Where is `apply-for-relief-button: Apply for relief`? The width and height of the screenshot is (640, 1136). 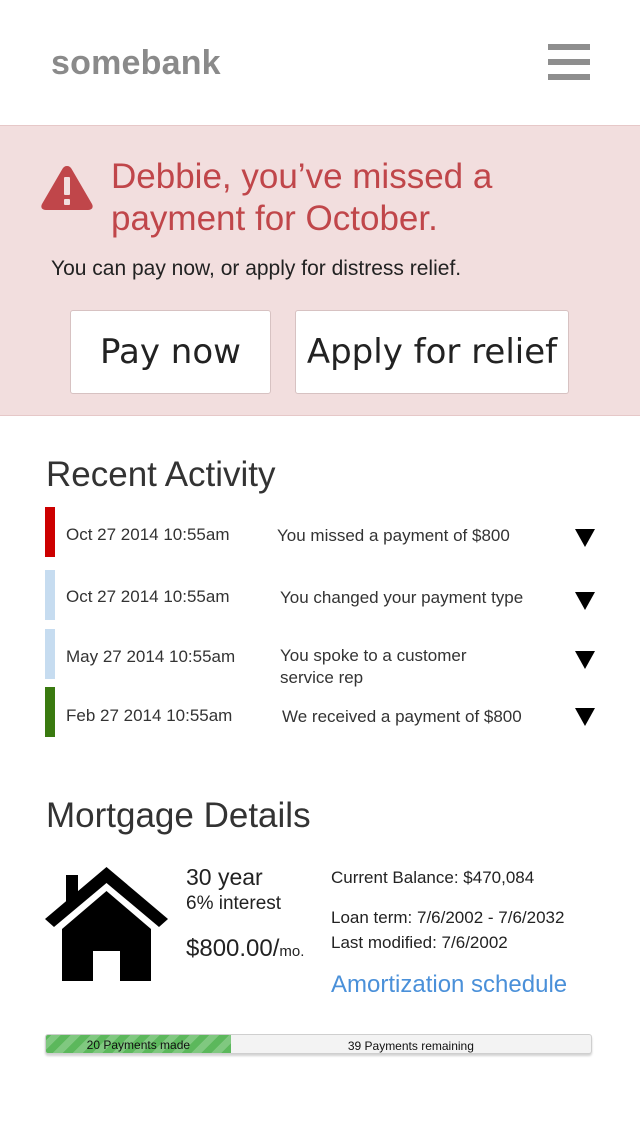 apply-for-relief-button: Apply for relief is located at coordinates (432, 352).